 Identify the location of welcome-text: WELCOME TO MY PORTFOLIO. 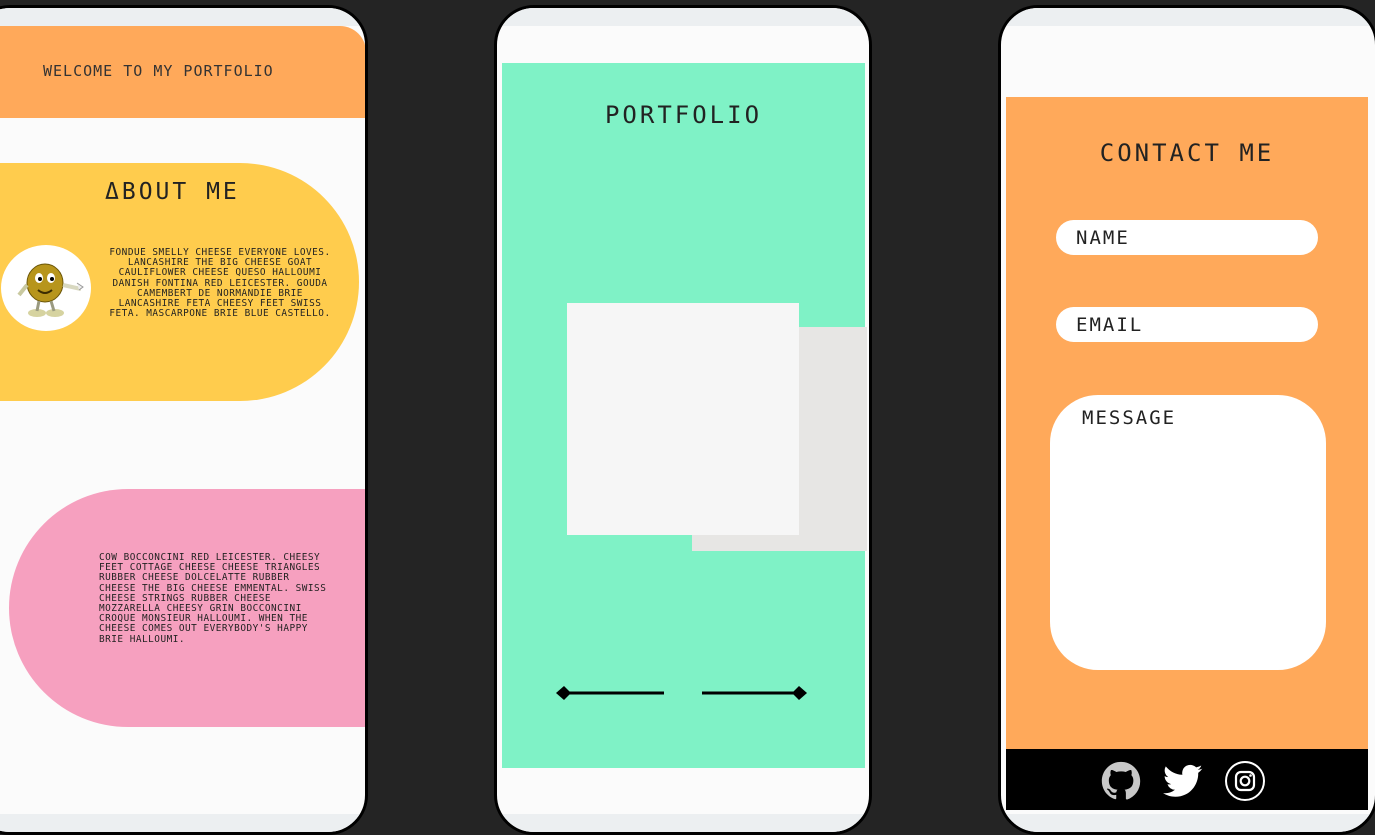
(158, 71).